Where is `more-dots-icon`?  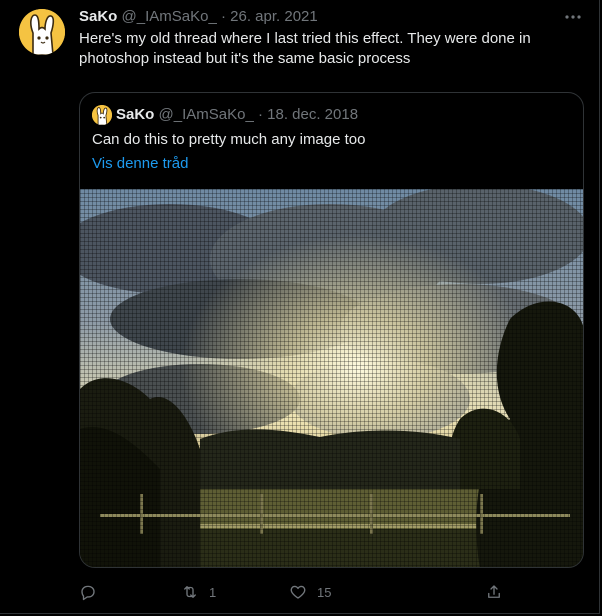 more-dots-icon is located at coordinates (573, 17).